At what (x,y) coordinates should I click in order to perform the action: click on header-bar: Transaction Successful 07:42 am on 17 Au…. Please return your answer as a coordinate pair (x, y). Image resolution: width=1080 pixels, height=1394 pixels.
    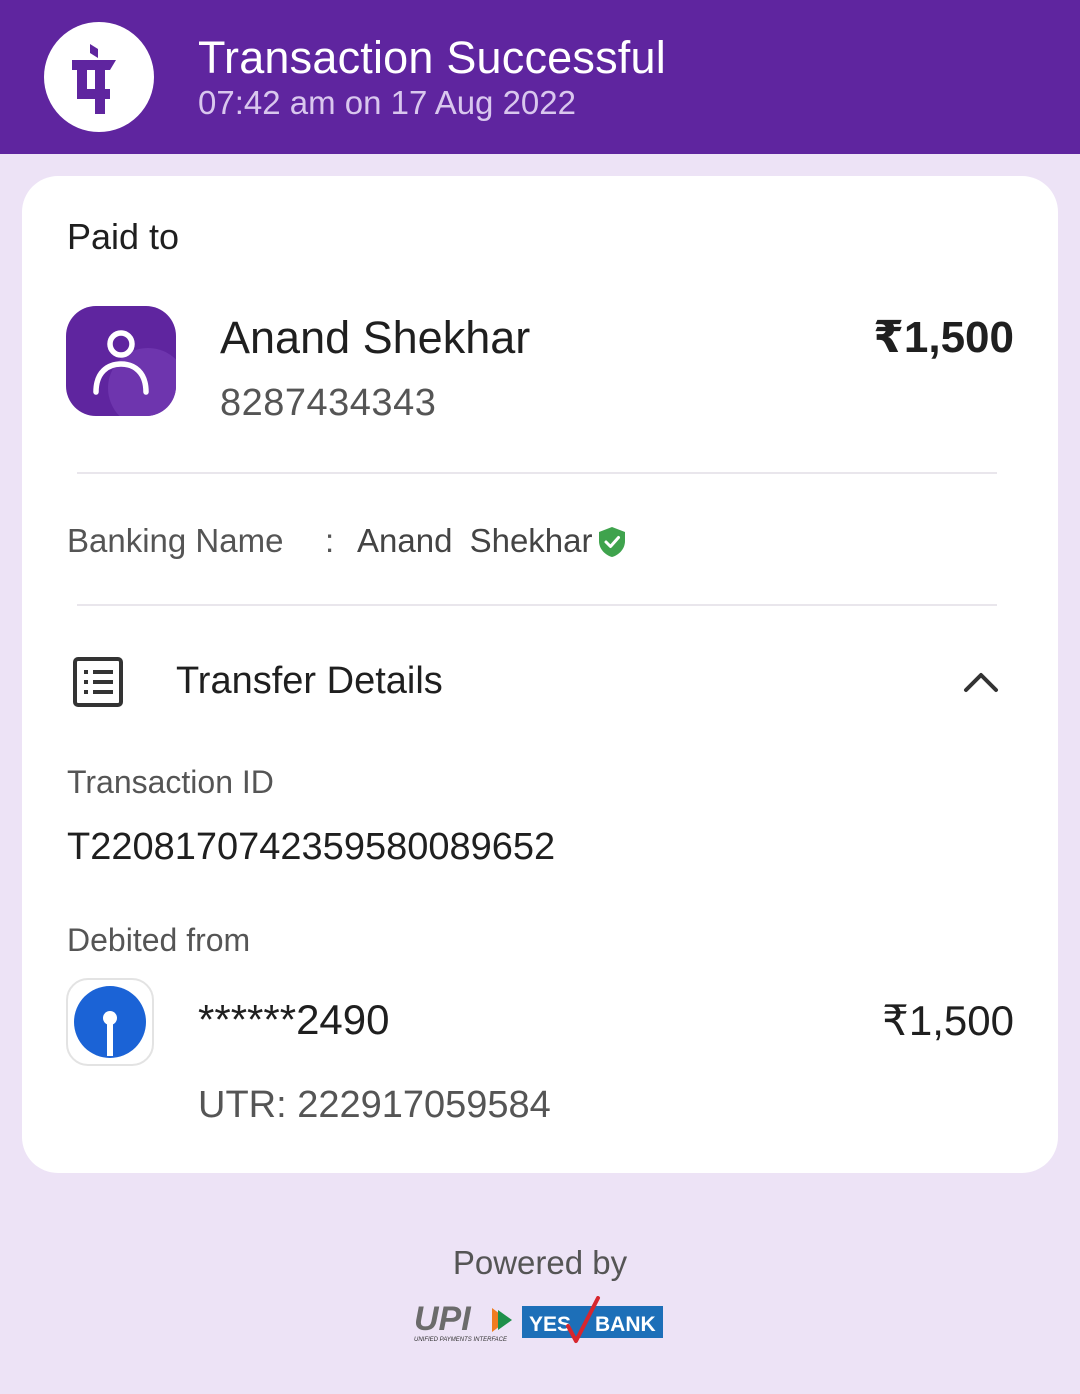
    Looking at the image, I should click on (540, 77).